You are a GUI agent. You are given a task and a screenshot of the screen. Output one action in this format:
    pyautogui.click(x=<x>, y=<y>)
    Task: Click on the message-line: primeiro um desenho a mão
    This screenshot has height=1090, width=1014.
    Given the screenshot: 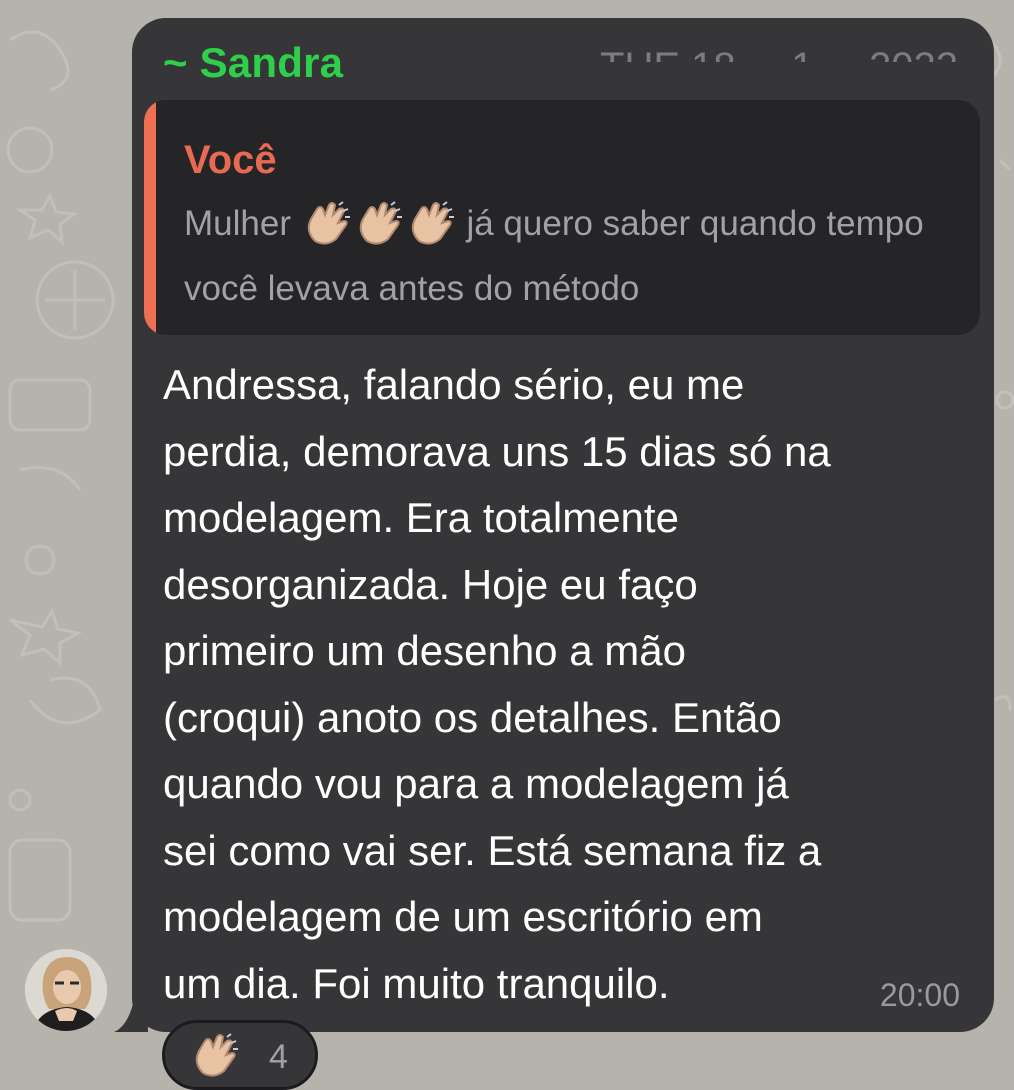 What is the action you would take?
    pyautogui.click(x=424, y=650)
    